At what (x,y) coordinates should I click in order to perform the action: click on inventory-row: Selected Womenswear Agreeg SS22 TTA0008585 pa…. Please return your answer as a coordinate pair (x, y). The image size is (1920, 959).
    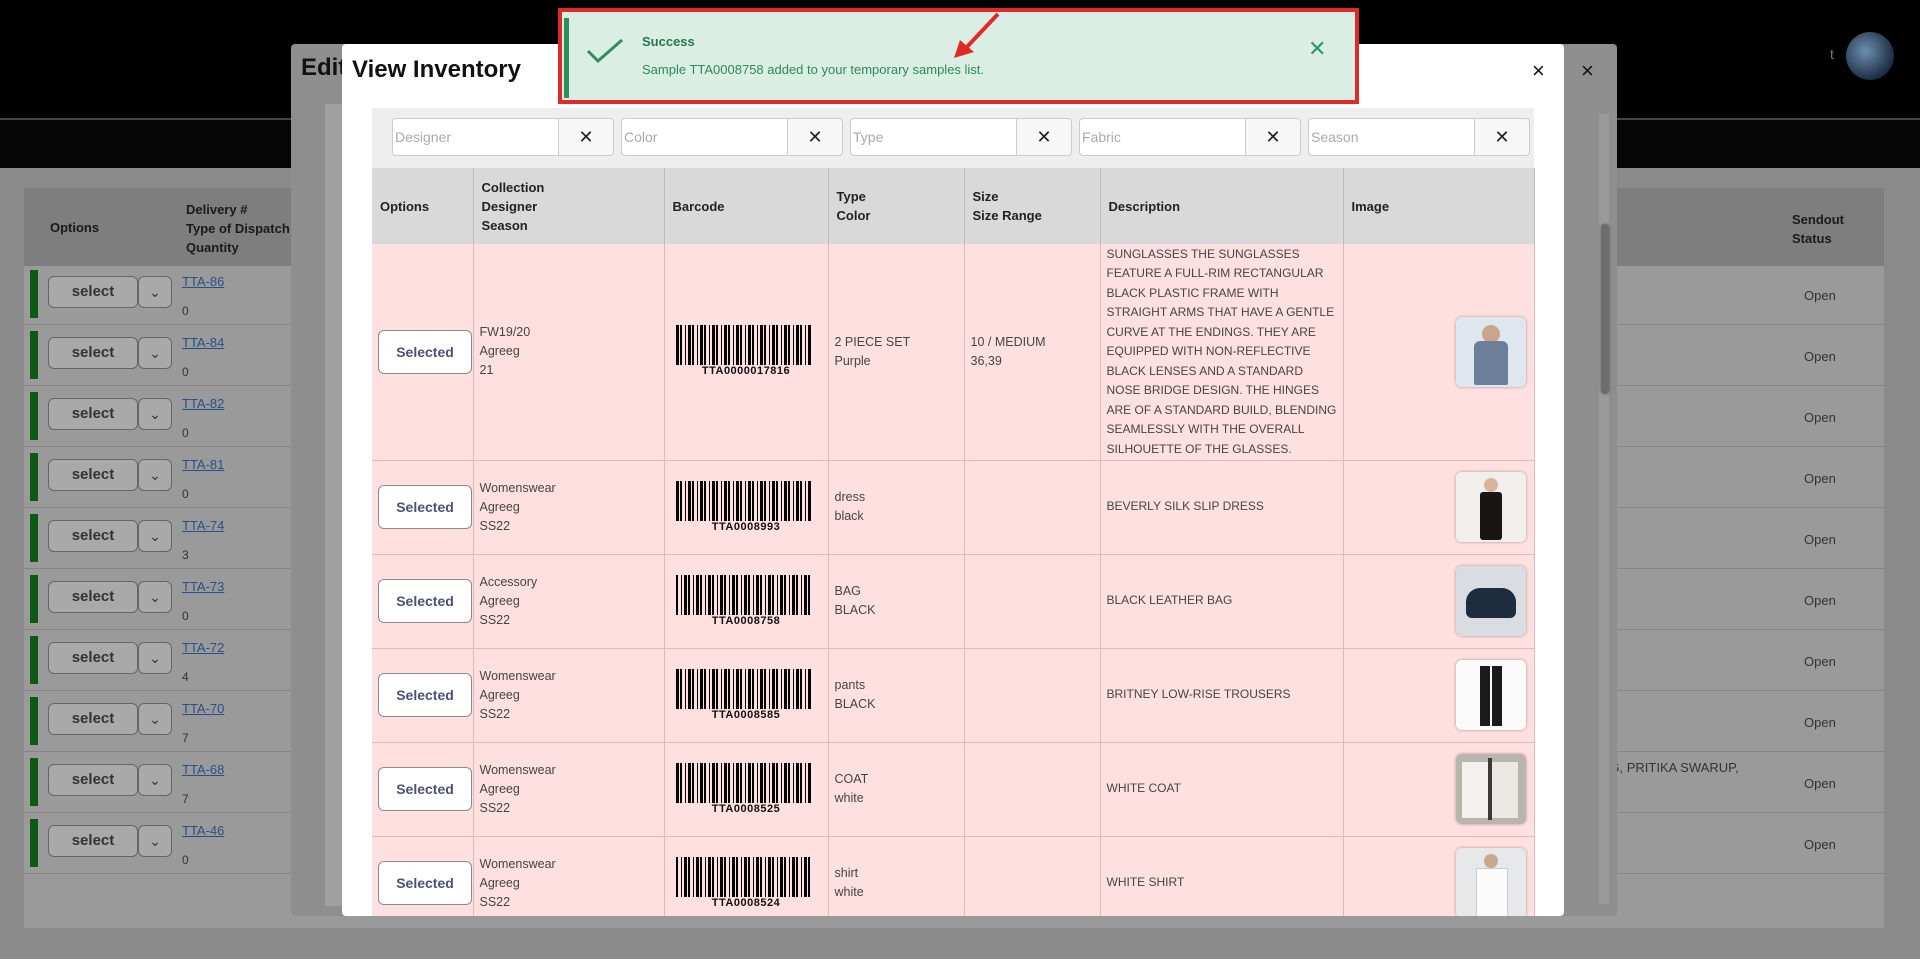
    Looking at the image, I should click on (953, 695).